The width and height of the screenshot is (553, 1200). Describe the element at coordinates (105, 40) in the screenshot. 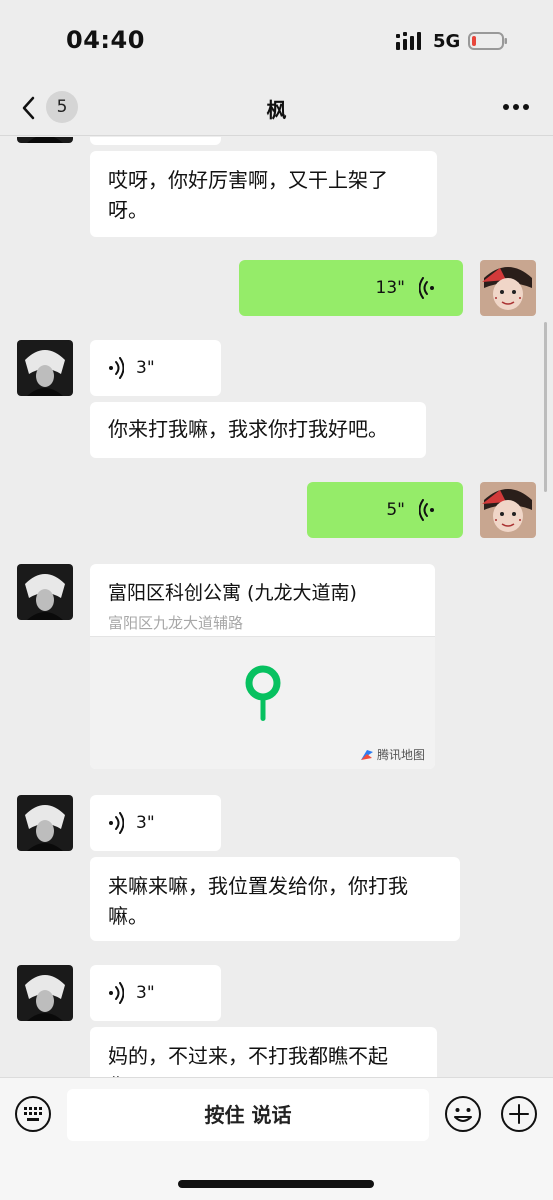

I see `status-time: 04:40` at that location.